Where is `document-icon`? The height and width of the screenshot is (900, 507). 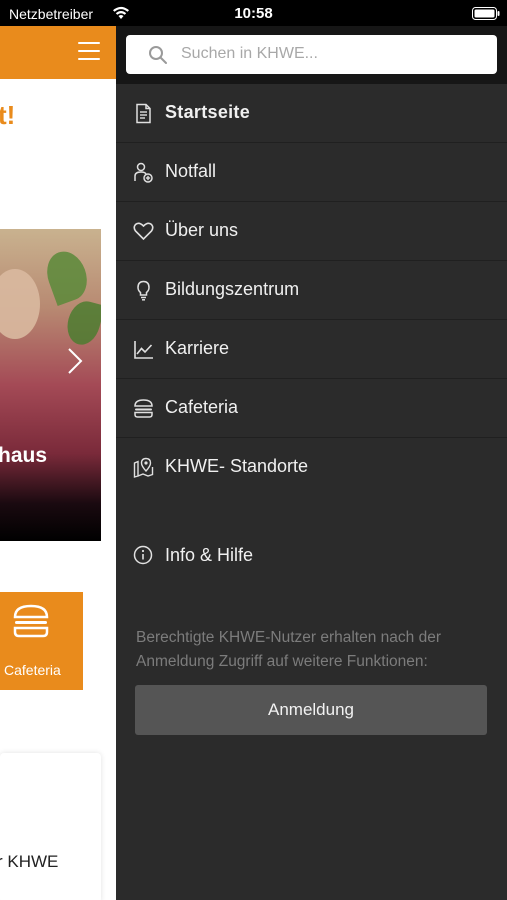
document-icon is located at coordinates (143, 113).